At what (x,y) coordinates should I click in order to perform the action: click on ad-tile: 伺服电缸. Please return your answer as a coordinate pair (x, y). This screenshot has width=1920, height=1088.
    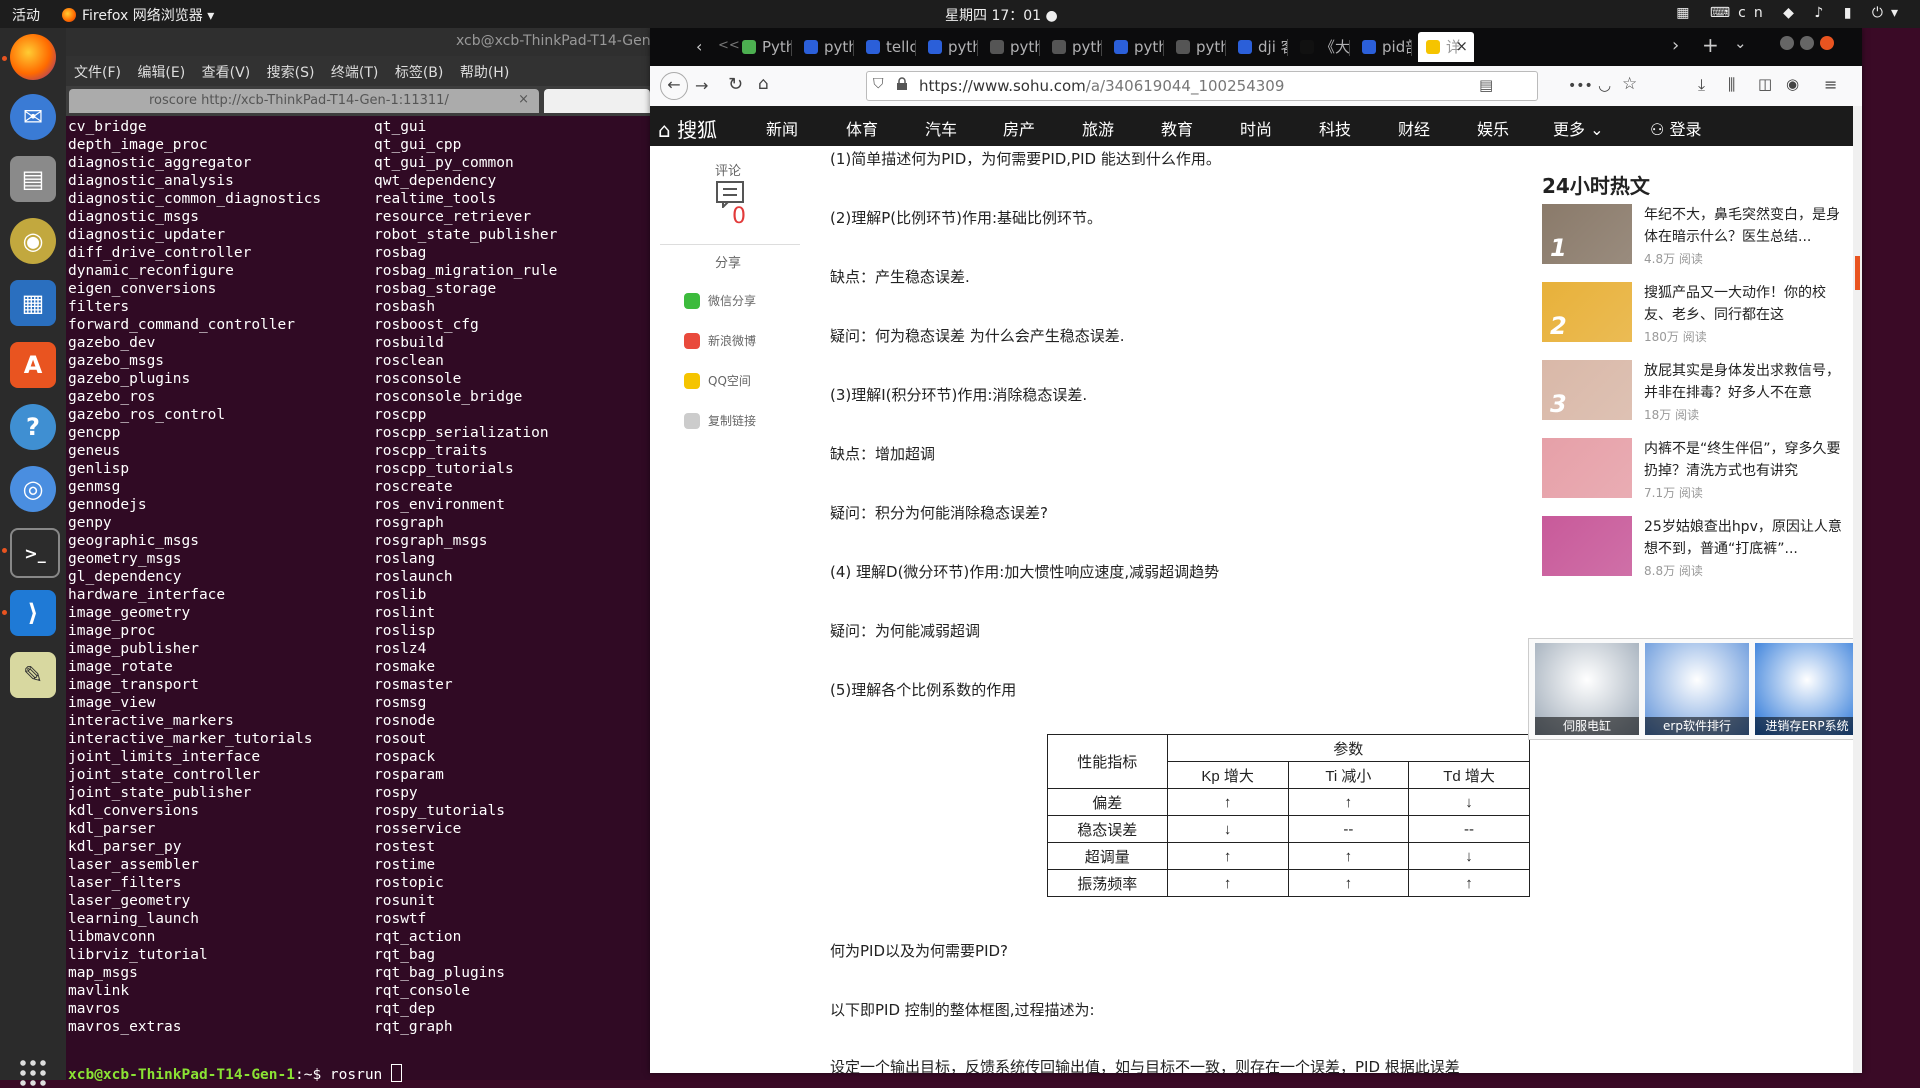
    Looking at the image, I should click on (1587, 689).